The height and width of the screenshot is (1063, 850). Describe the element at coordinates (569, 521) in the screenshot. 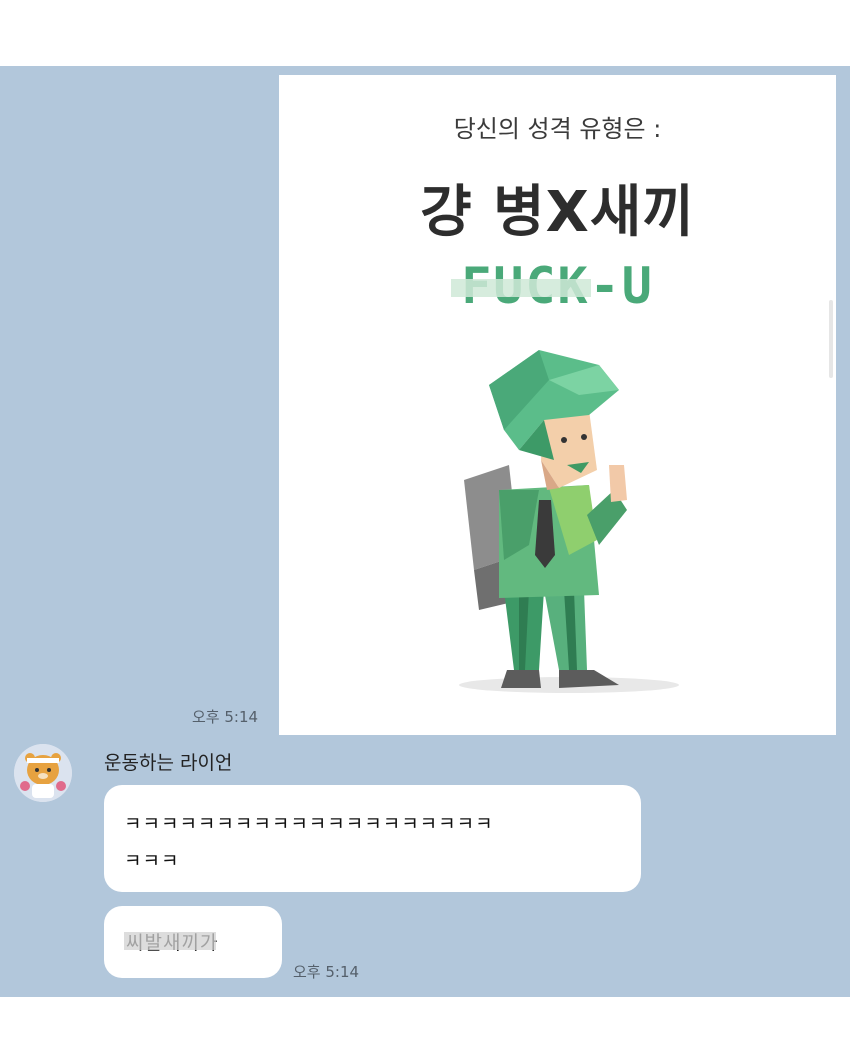

I see `low-poly-character-icon` at that location.